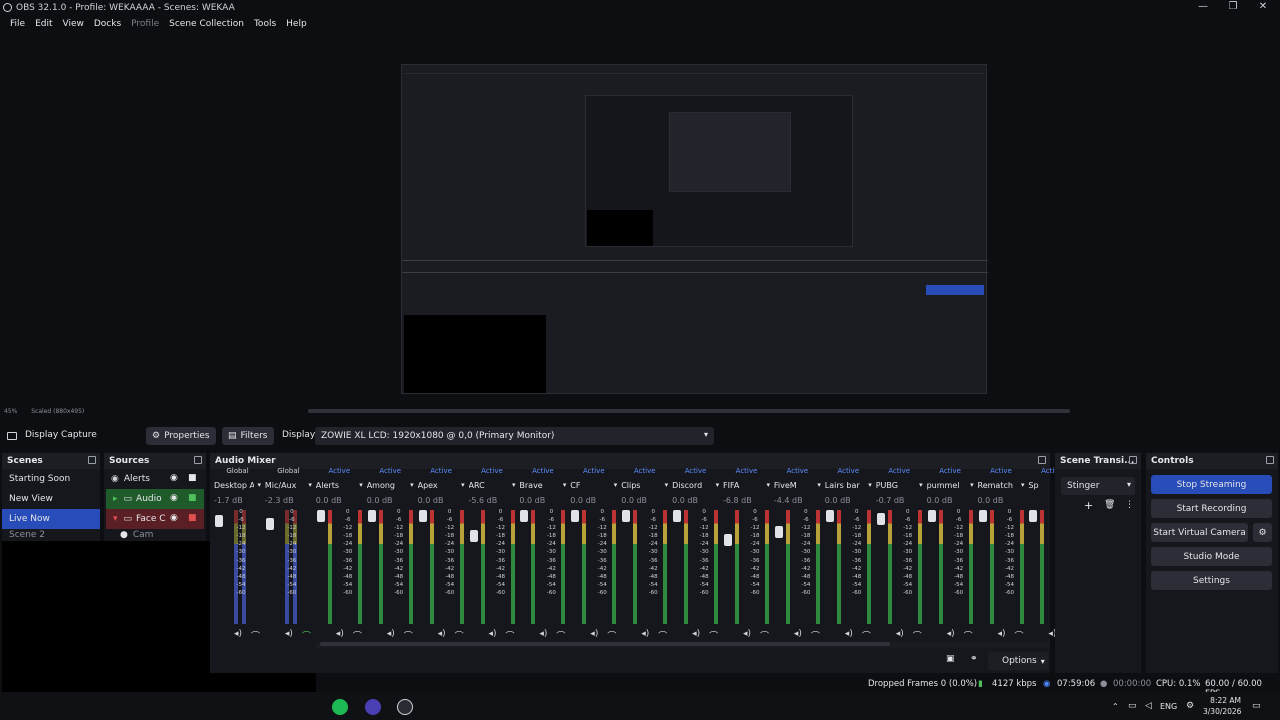  What do you see at coordinates (1098, 486) in the screenshot?
I see `transition-select: Stinger ▾` at bounding box center [1098, 486].